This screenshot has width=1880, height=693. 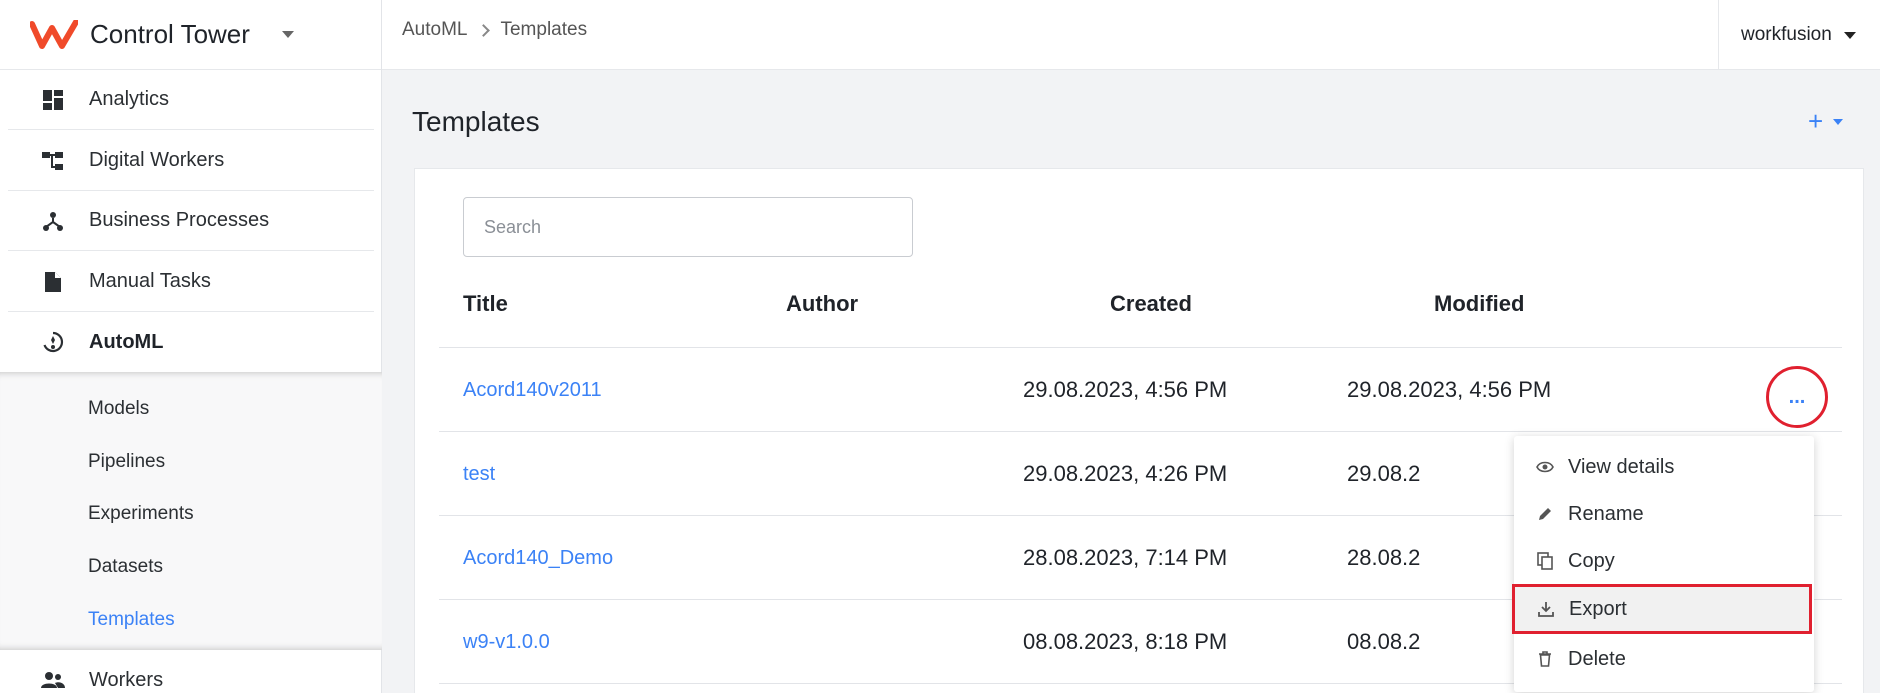 What do you see at coordinates (191, 342) in the screenshot?
I see `sidebar-item-automl: AutoML` at bounding box center [191, 342].